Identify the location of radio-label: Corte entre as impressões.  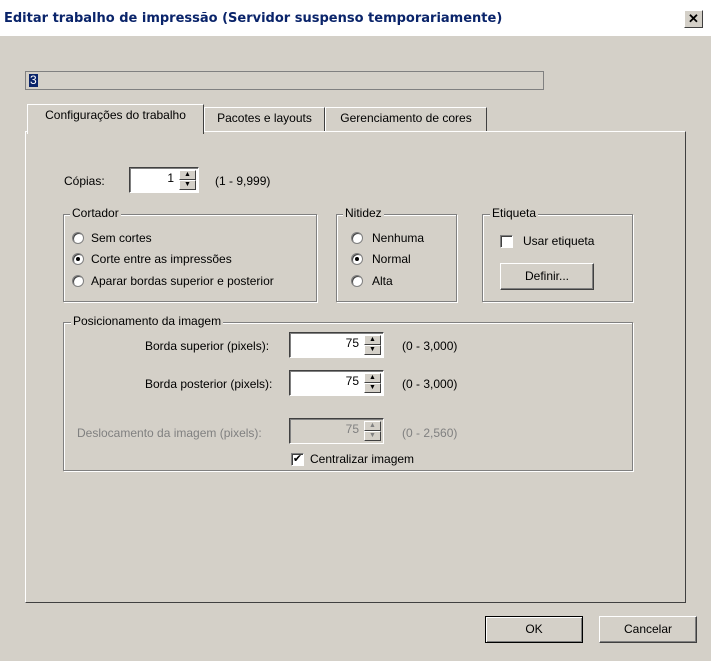
(161, 259).